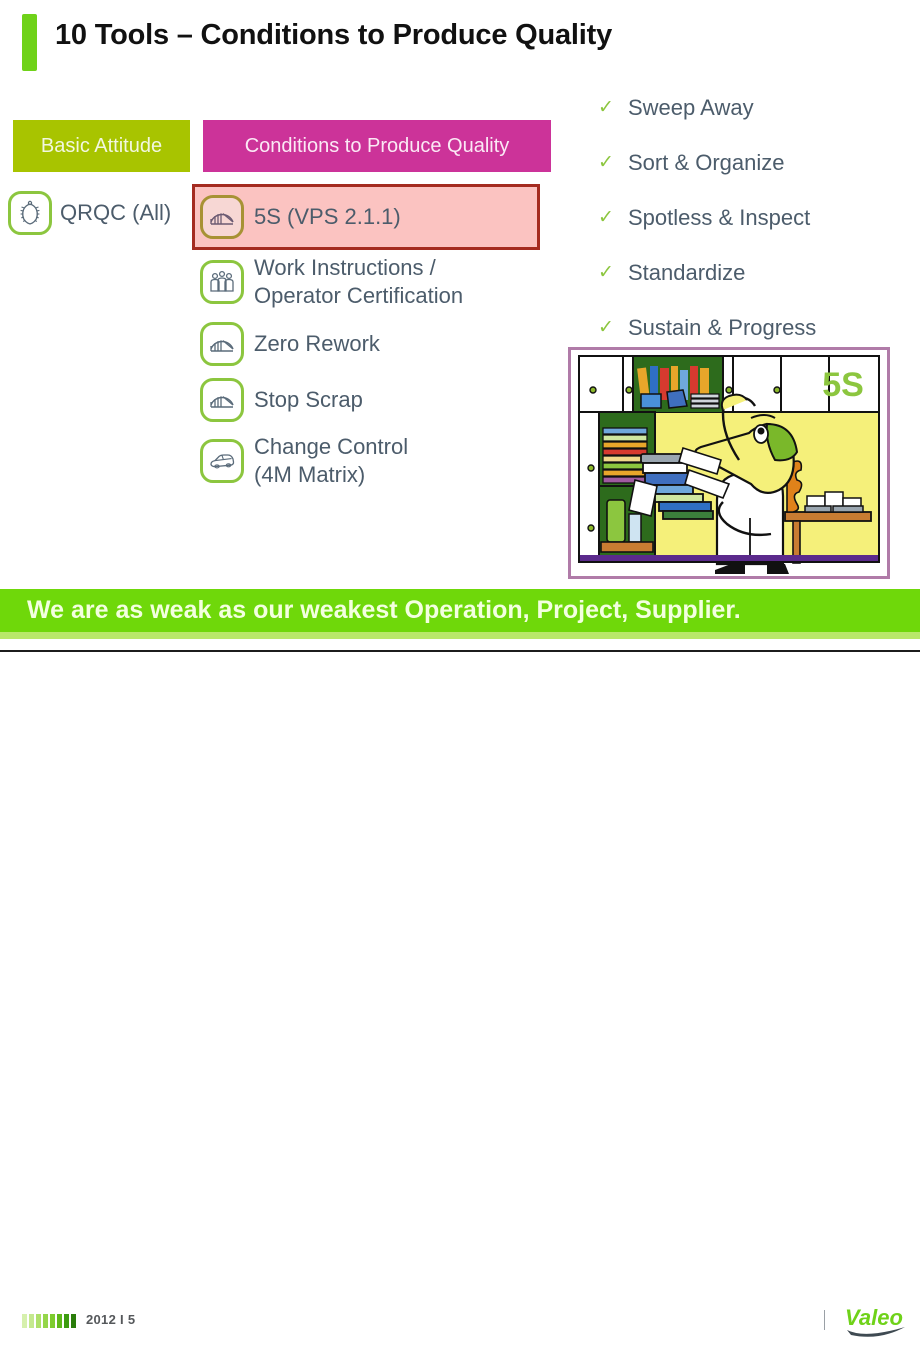  What do you see at coordinates (719, 217) in the screenshot?
I see `checklist-item-spotless-inspect-label: Spotless & Inspect` at bounding box center [719, 217].